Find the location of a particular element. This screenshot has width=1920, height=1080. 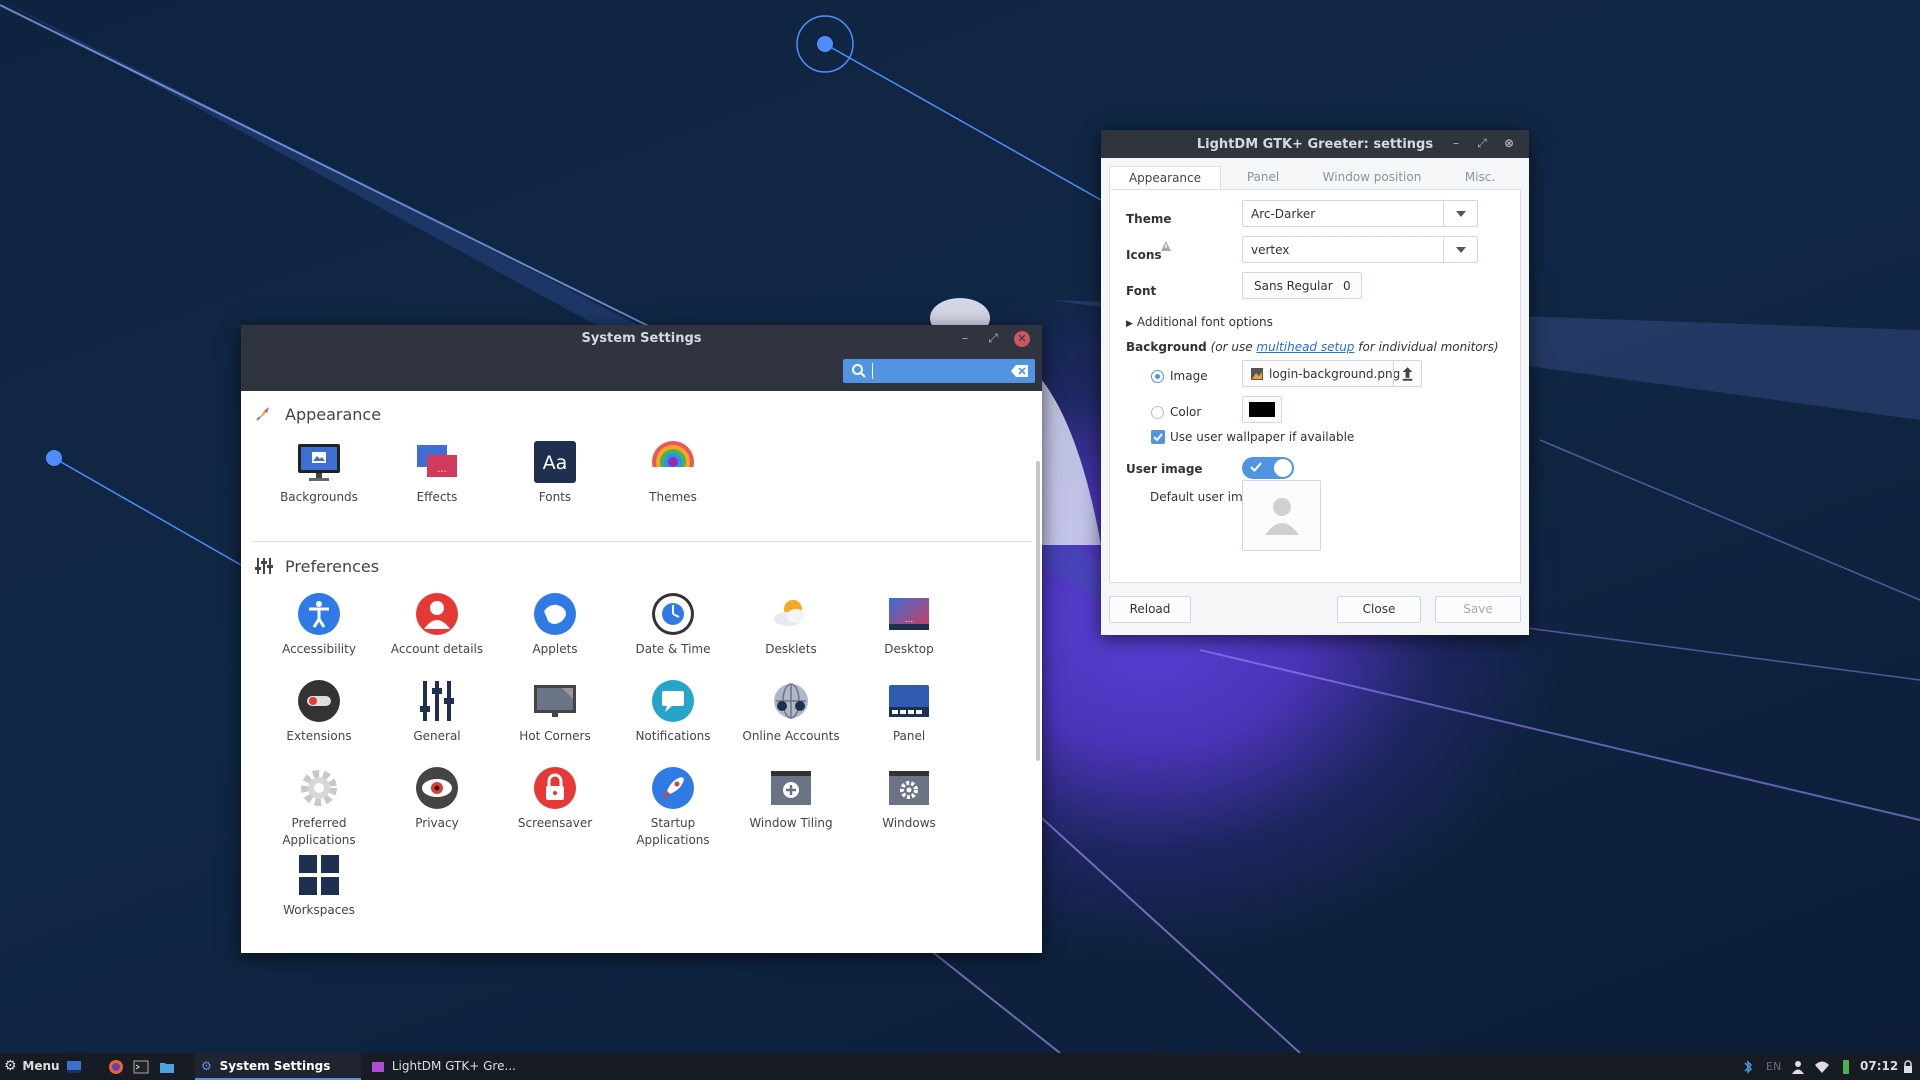

battery-icon is located at coordinates (1846, 1067).